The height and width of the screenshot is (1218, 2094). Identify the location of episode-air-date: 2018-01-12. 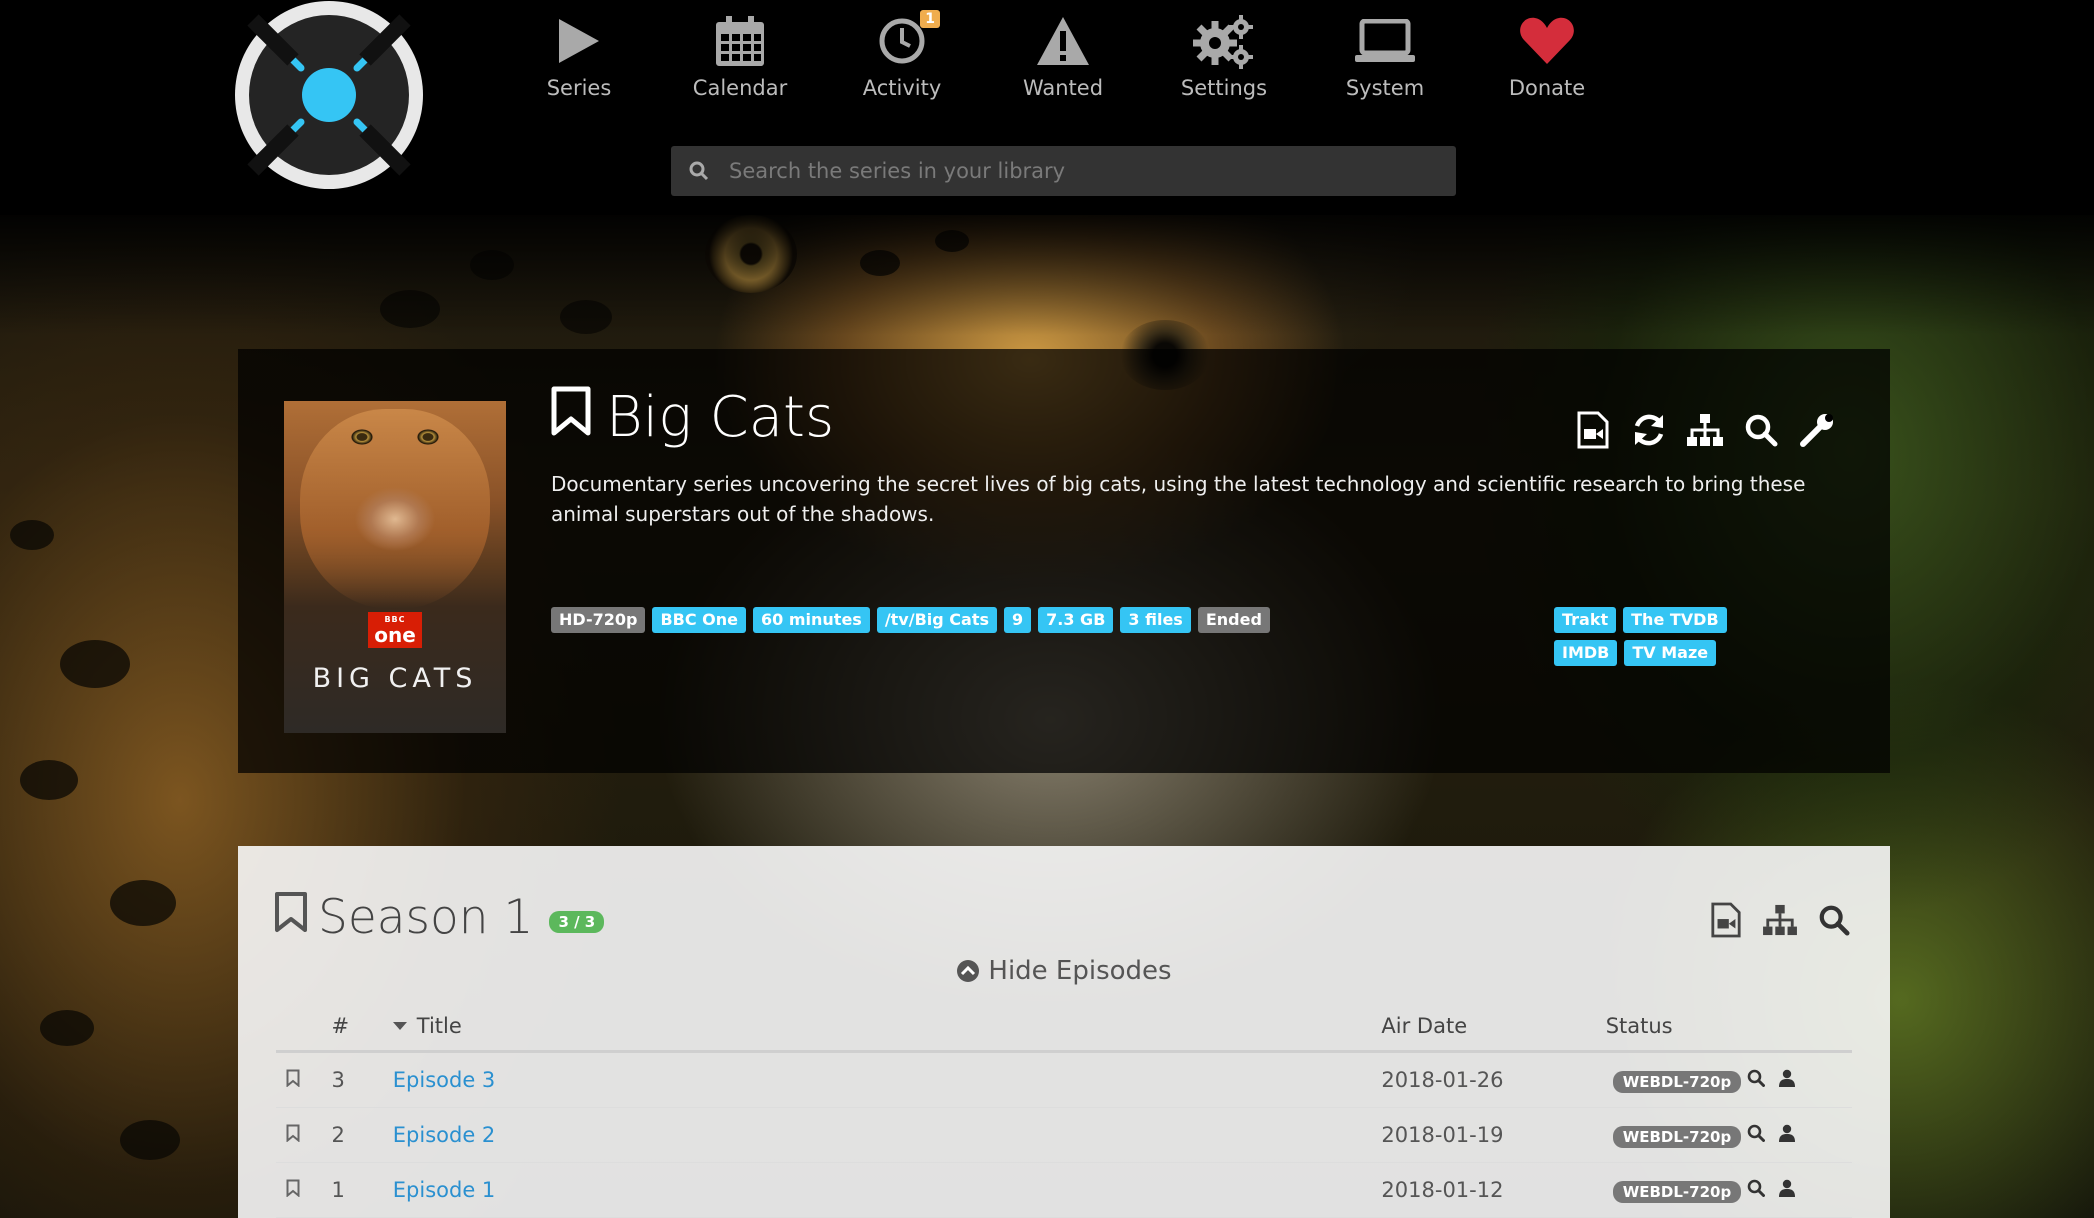
(1492, 1190).